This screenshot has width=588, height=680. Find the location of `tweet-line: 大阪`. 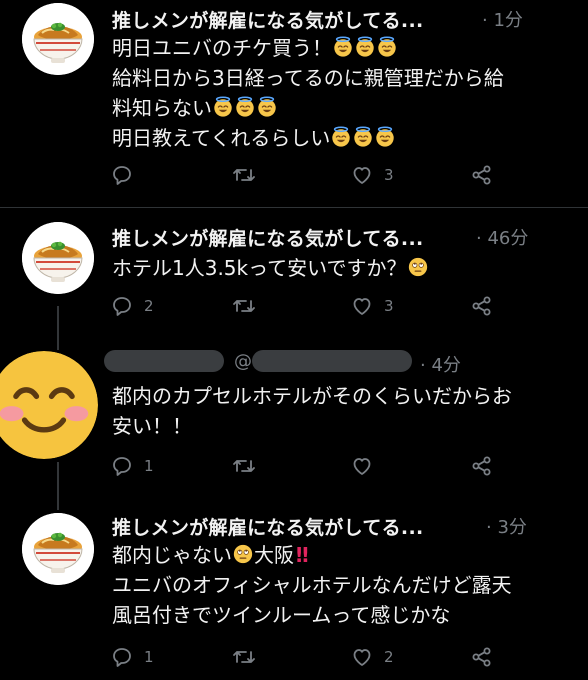

tweet-line: 大阪 is located at coordinates (274, 555).